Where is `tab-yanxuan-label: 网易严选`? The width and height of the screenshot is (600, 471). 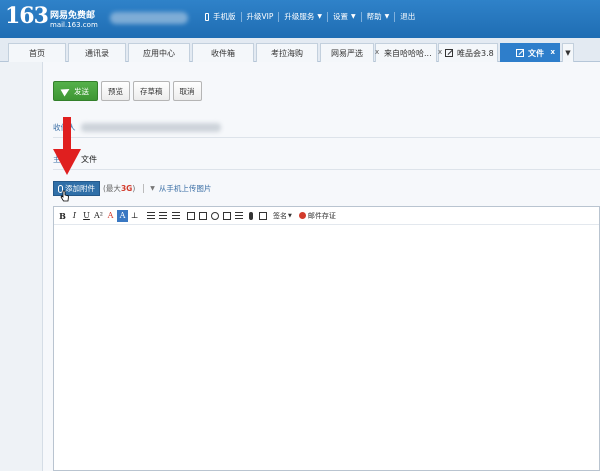
tab-yanxuan-label: 网易严选 is located at coordinates (347, 53).